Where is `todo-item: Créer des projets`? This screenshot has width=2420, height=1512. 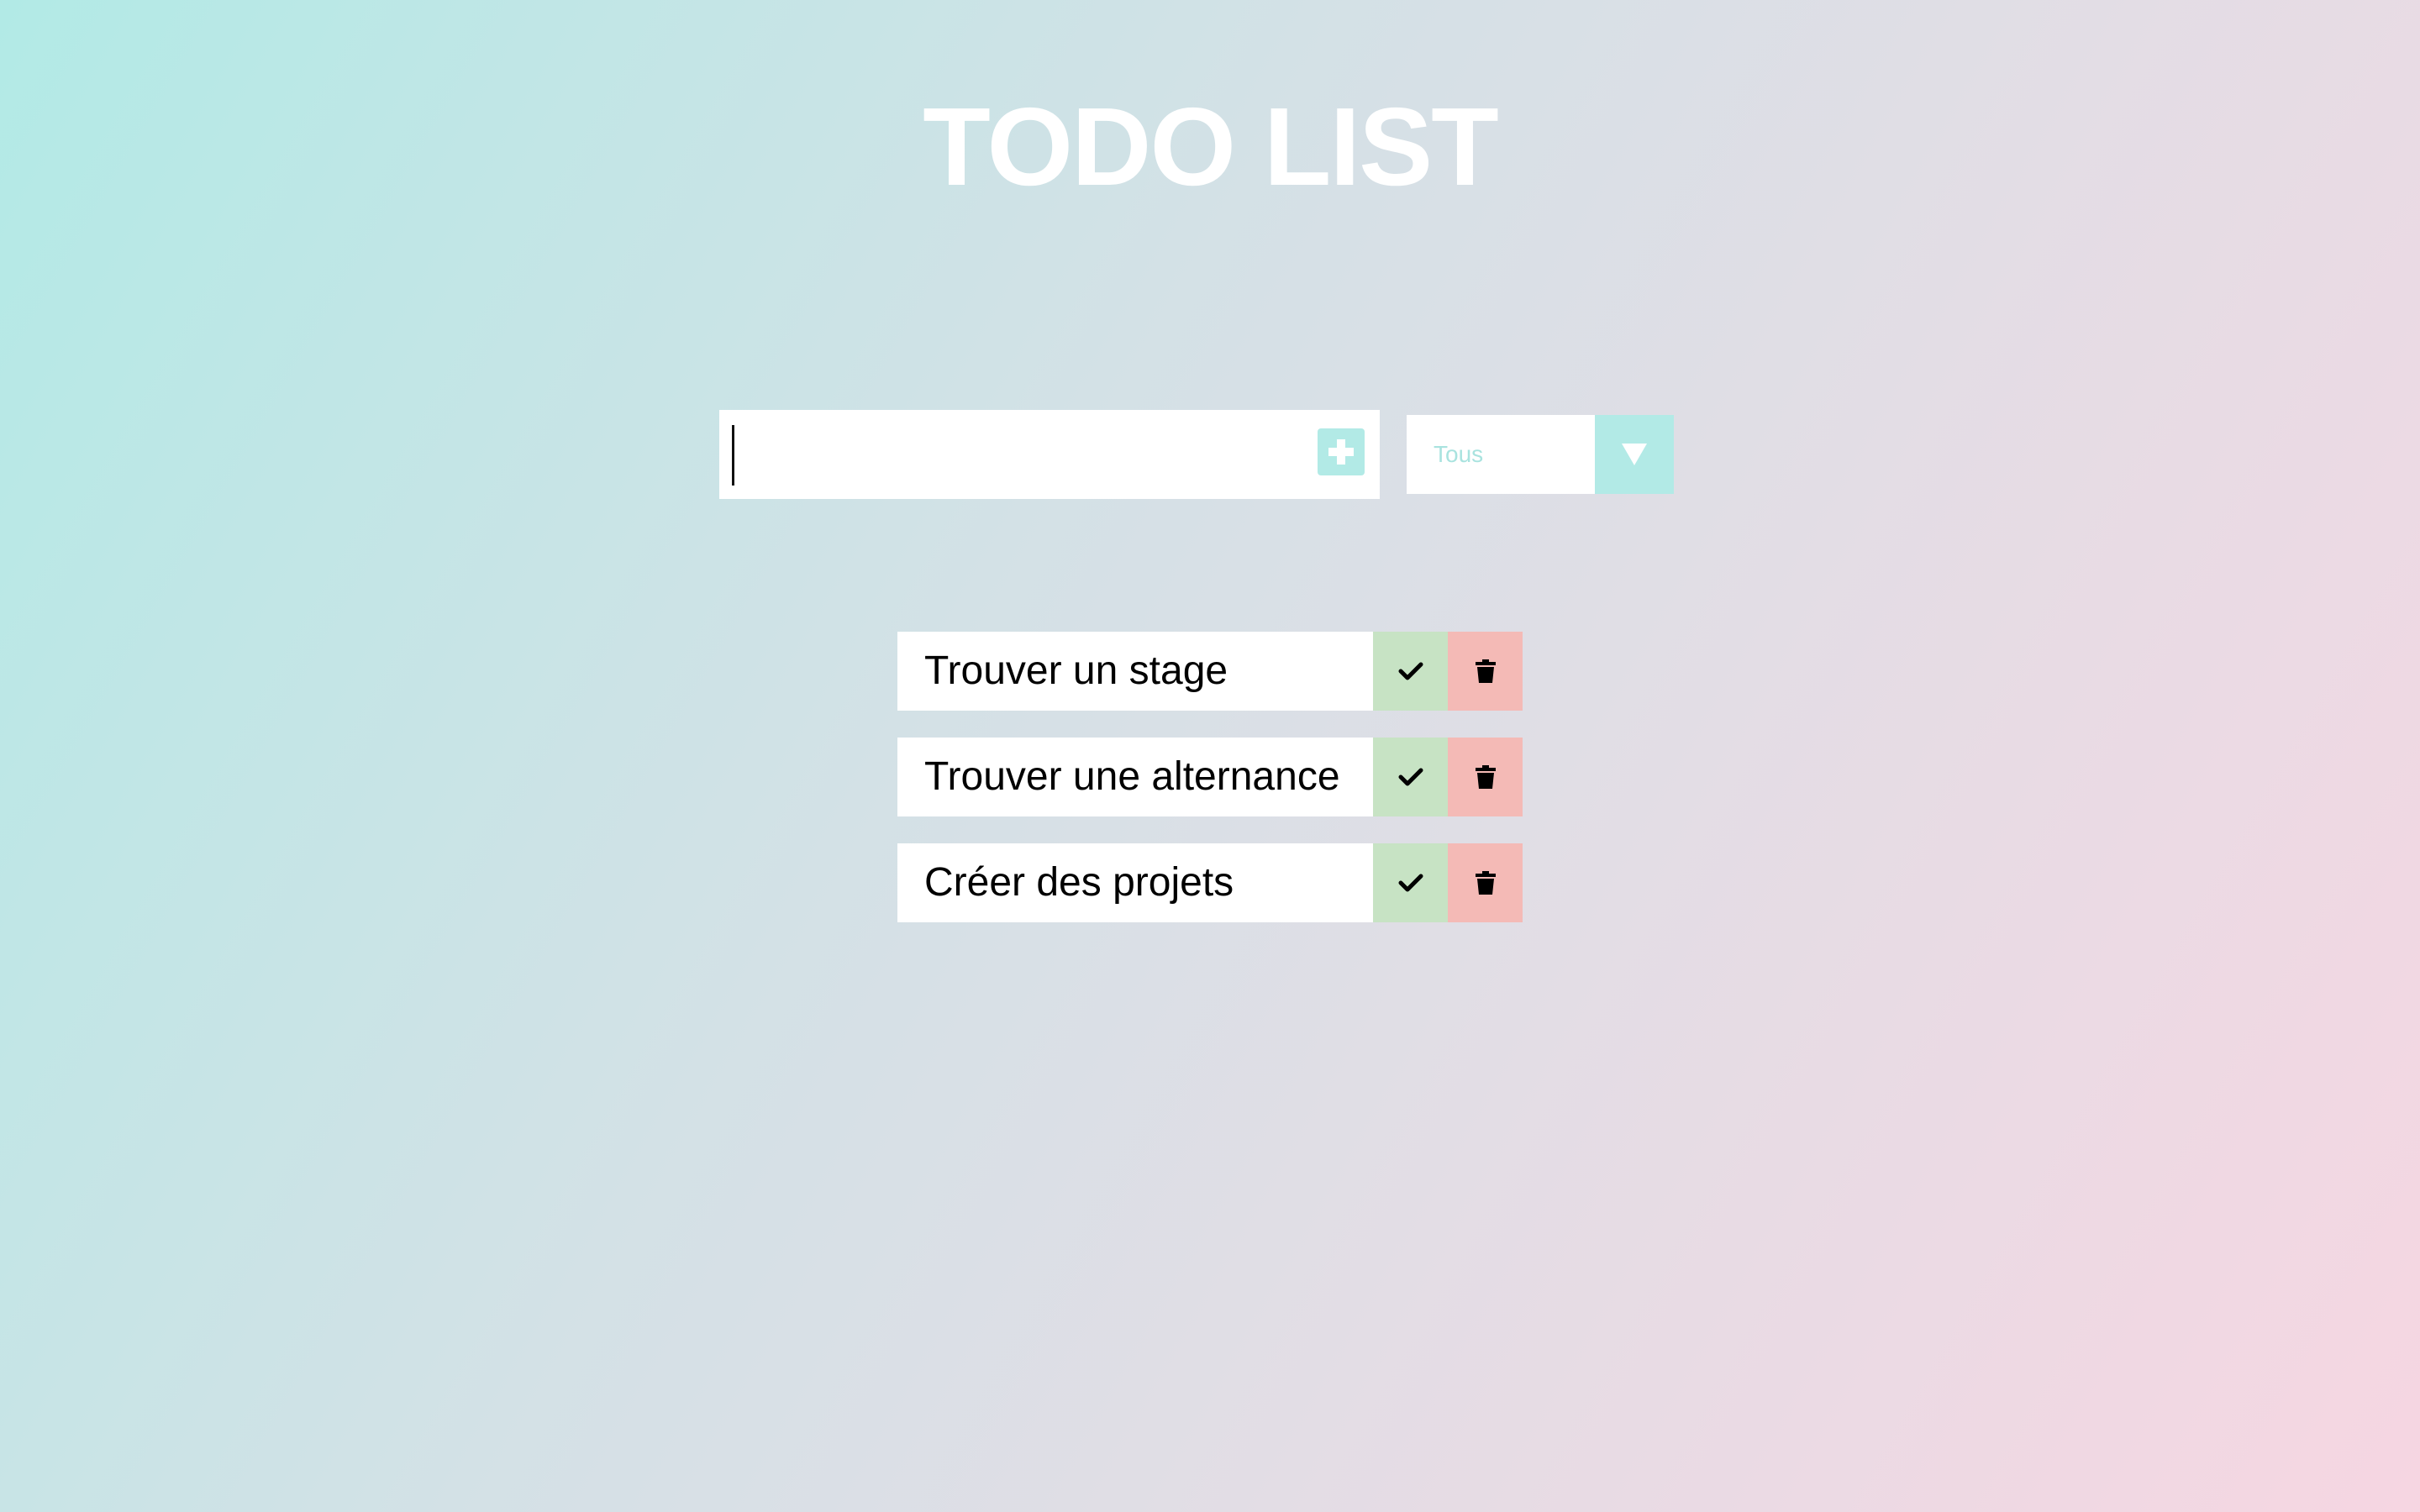 todo-item: Créer des projets is located at coordinates (1210, 882).